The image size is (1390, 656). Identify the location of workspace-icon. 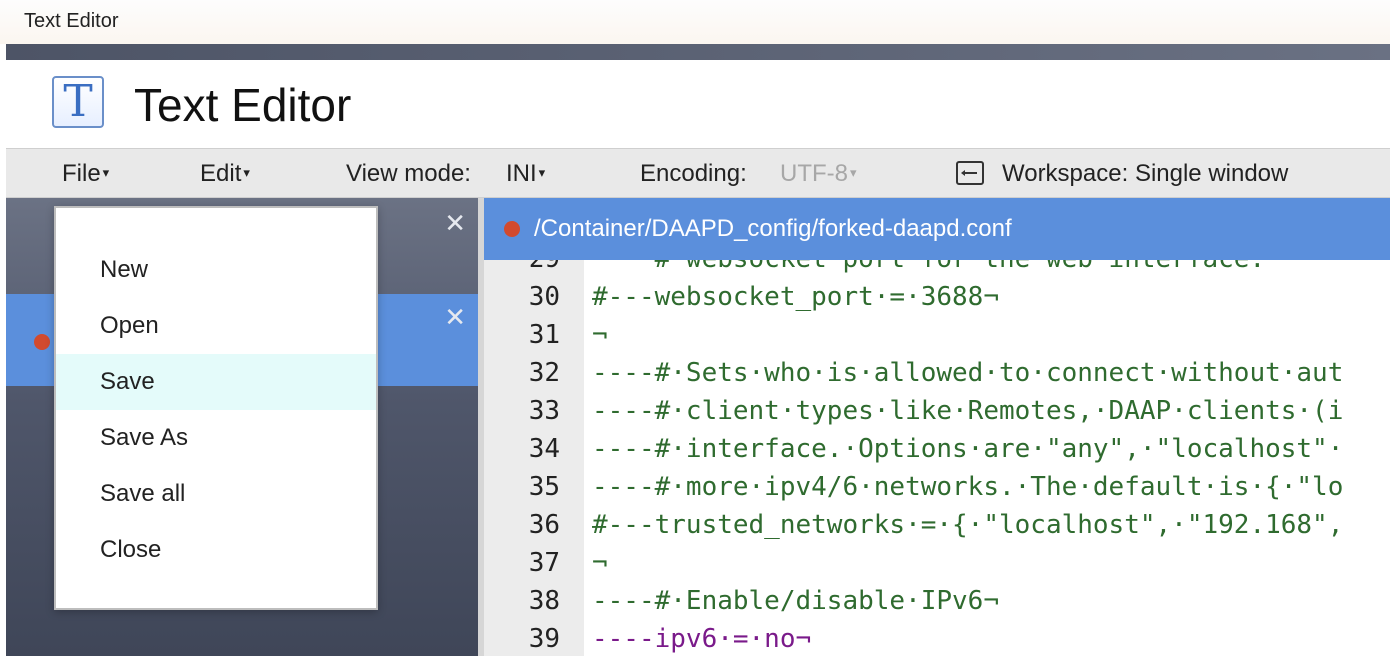
(970, 173).